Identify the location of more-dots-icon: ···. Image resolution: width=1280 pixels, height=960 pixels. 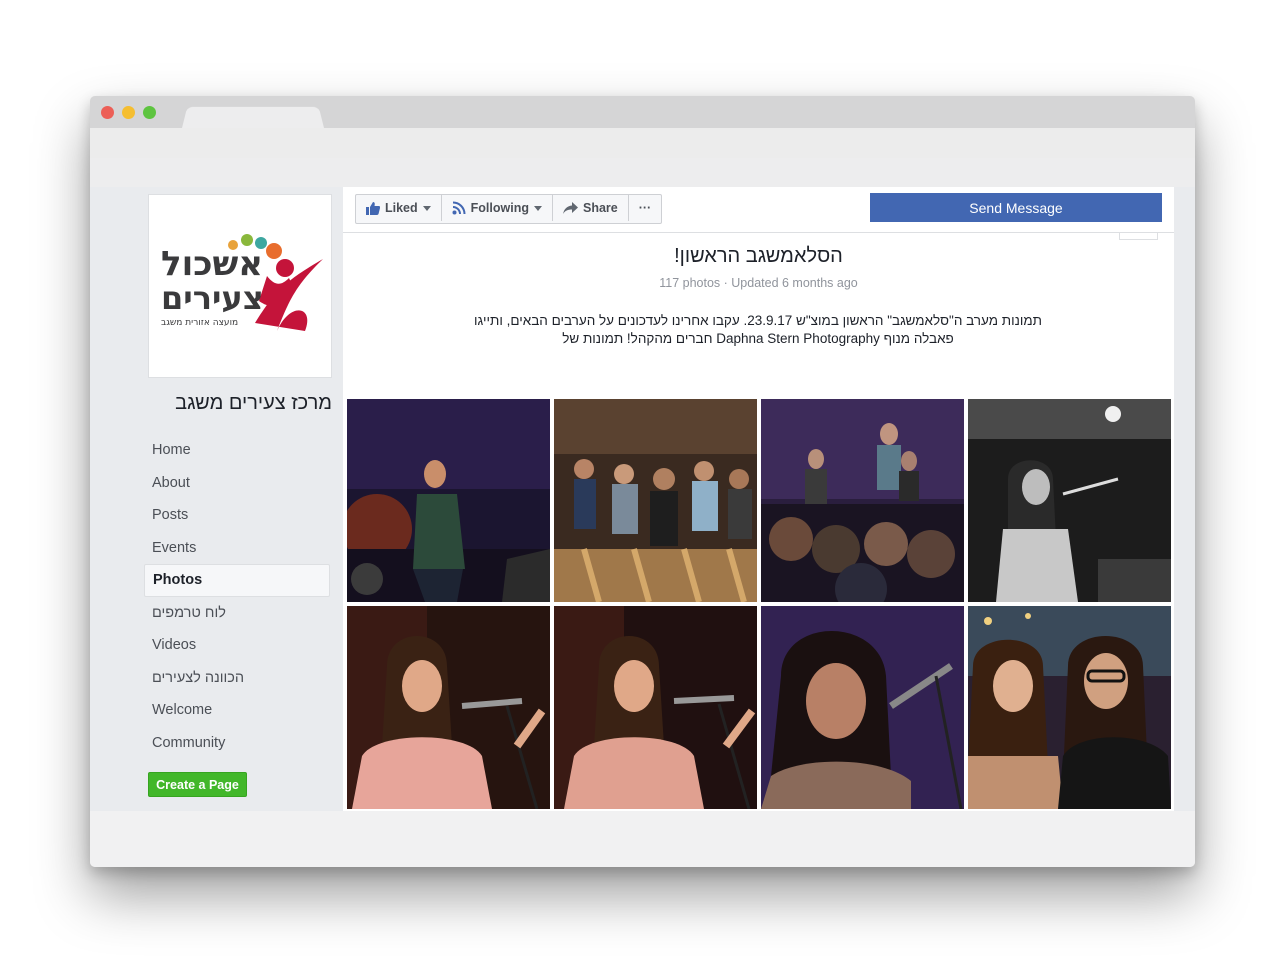
(645, 208).